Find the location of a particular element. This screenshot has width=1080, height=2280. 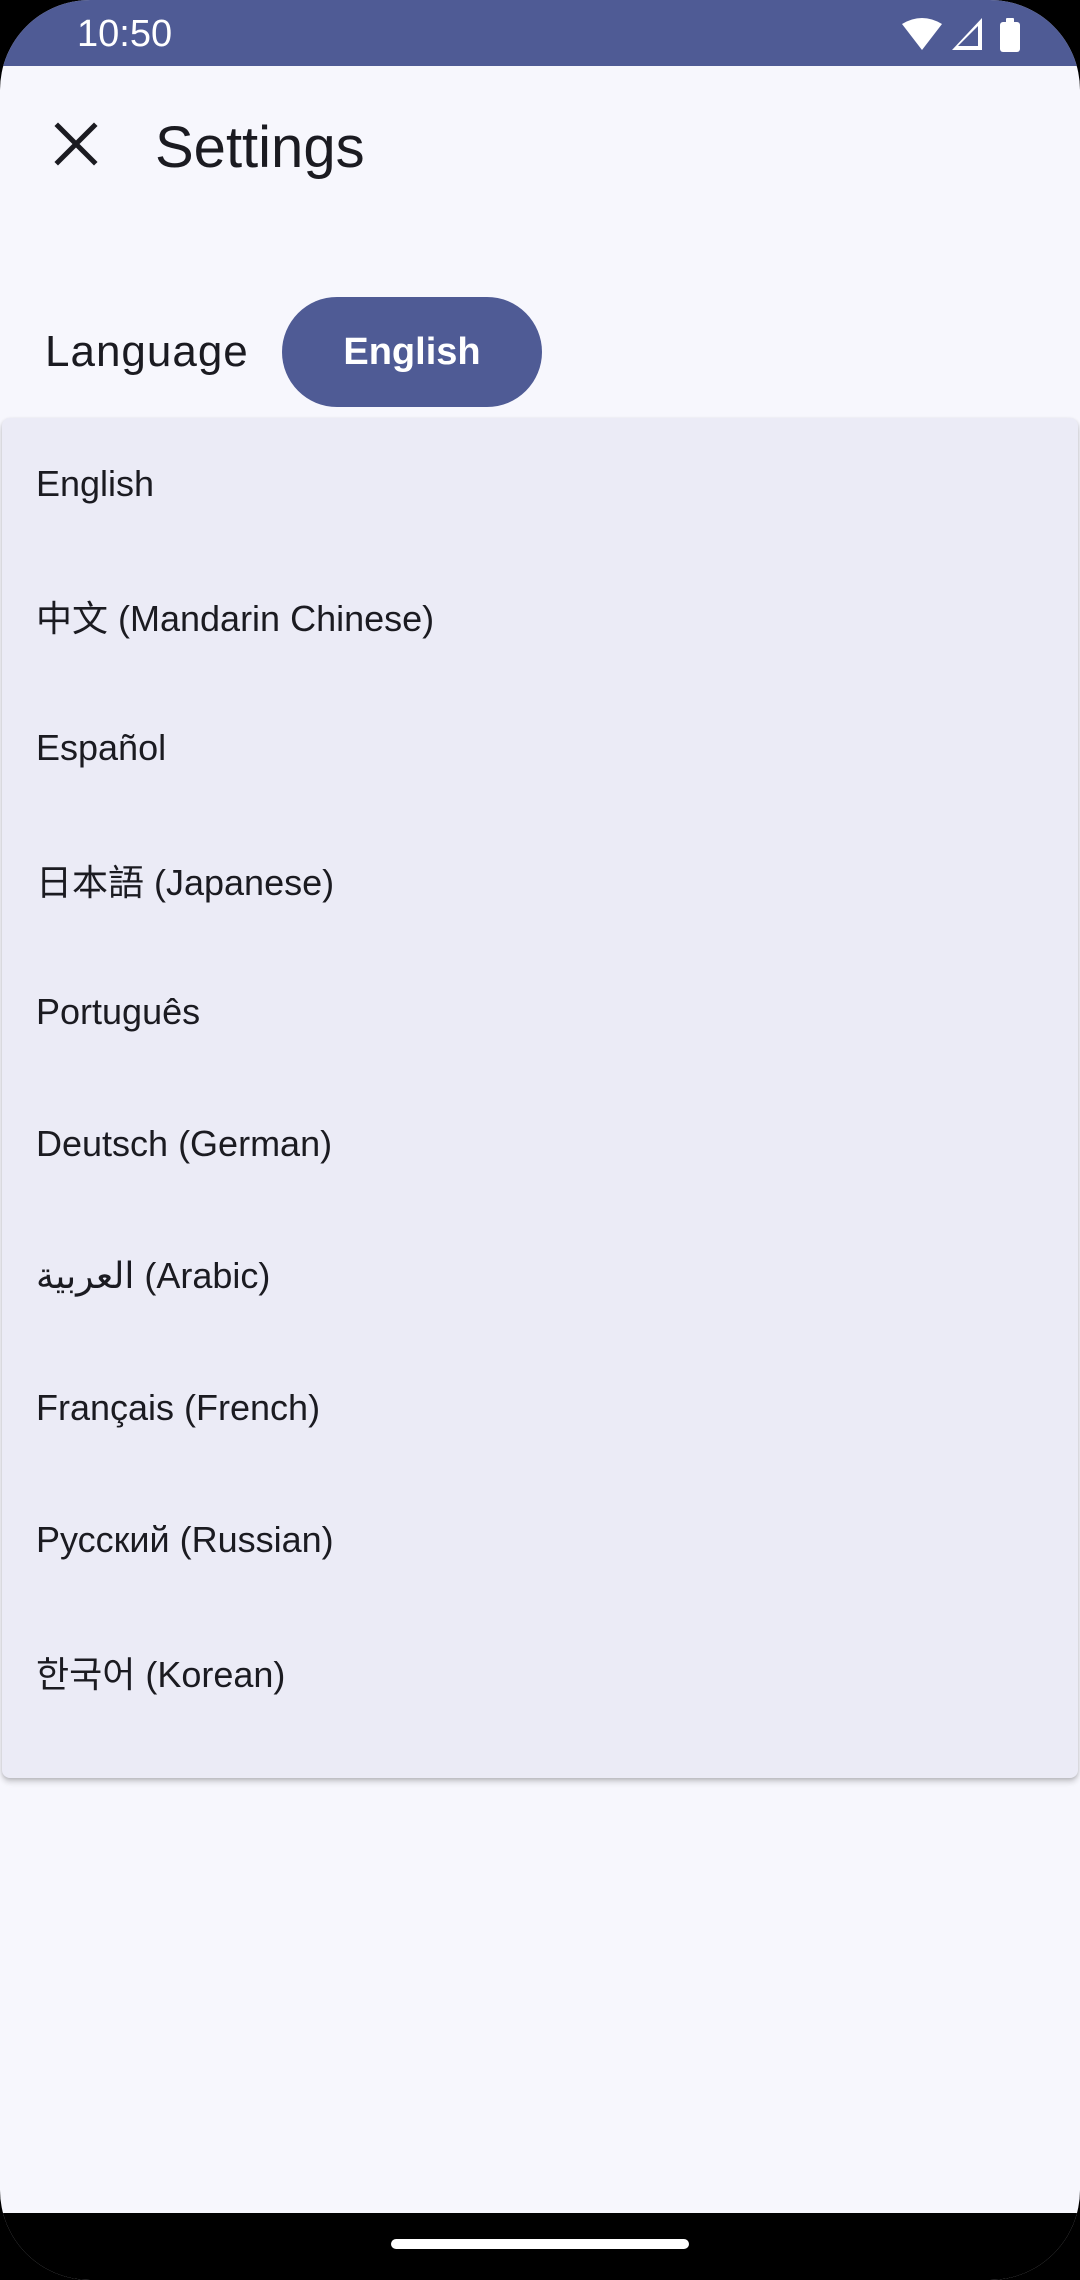

menu-item-english: English is located at coordinates (540, 484).